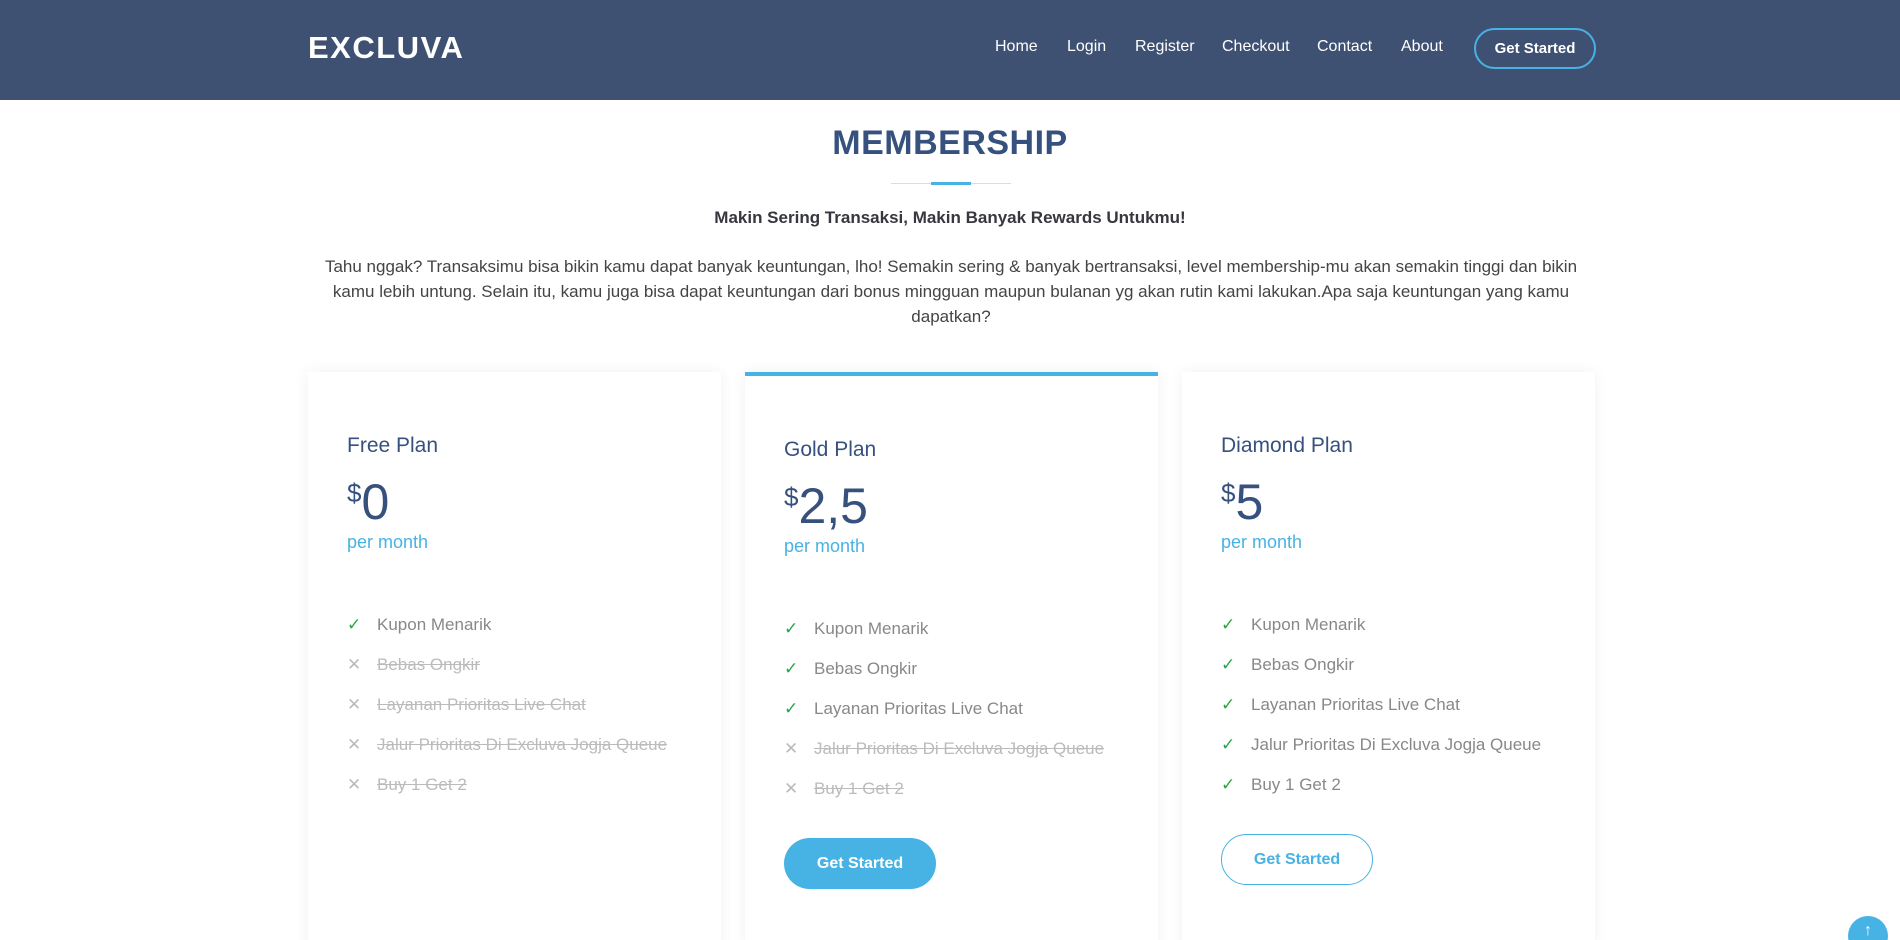 This screenshot has width=1900, height=940. What do you see at coordinates (830, 449) in the screenshot?
I see `plan-name: Gold Plan` at bounding box center [830, 449].